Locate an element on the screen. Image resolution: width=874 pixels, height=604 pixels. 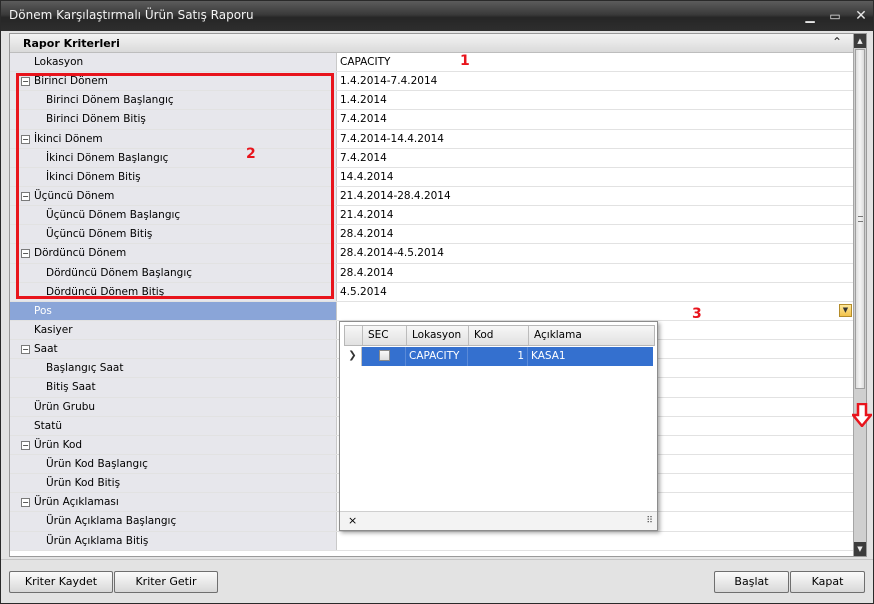
property-value-cell: 4.5.2014 is located at coordinates (595, 292).